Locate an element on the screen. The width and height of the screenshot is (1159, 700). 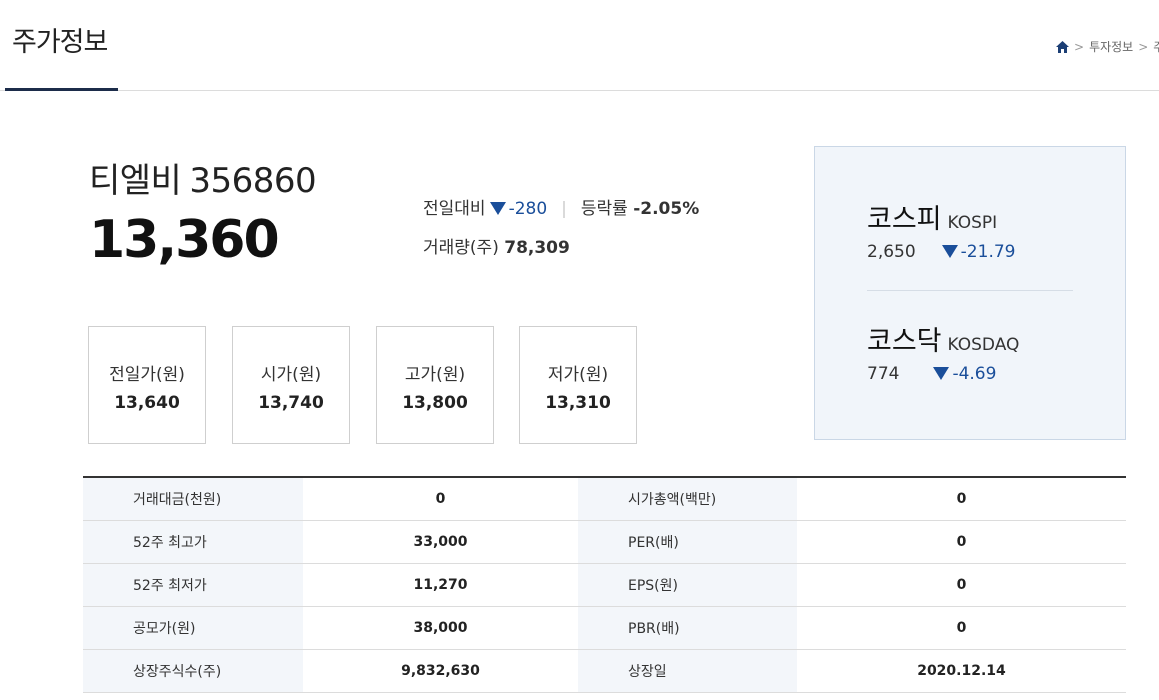
volume-info: 거래량(주) 78,309 is located at coordinates (496, 245).